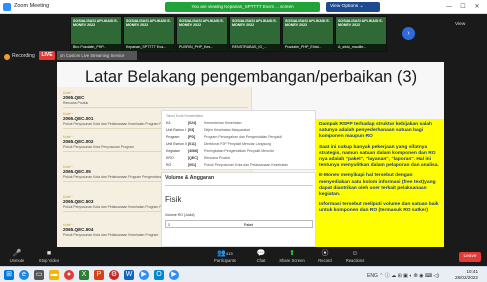 The image size is (487, 282). I want to click on share-screen-label: Share Screen, so click(292, 260).